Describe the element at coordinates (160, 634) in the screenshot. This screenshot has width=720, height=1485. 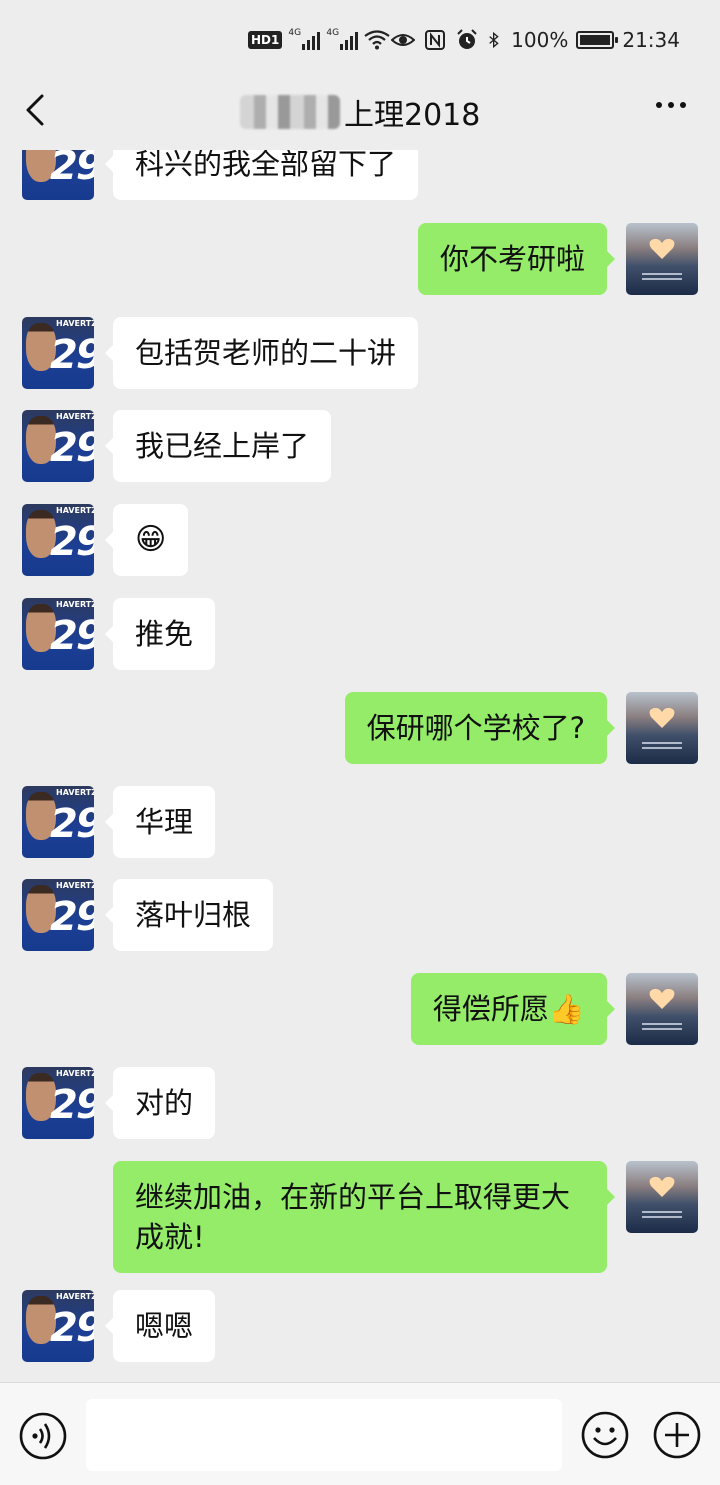
I see `incoming-message-bubble: 推免` at that location.